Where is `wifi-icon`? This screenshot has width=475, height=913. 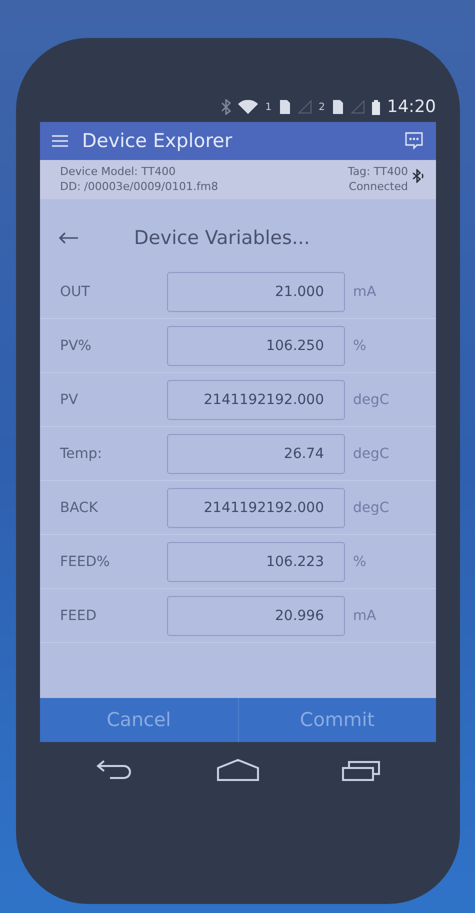
wifi-icon is located at coordinates (248, 107).